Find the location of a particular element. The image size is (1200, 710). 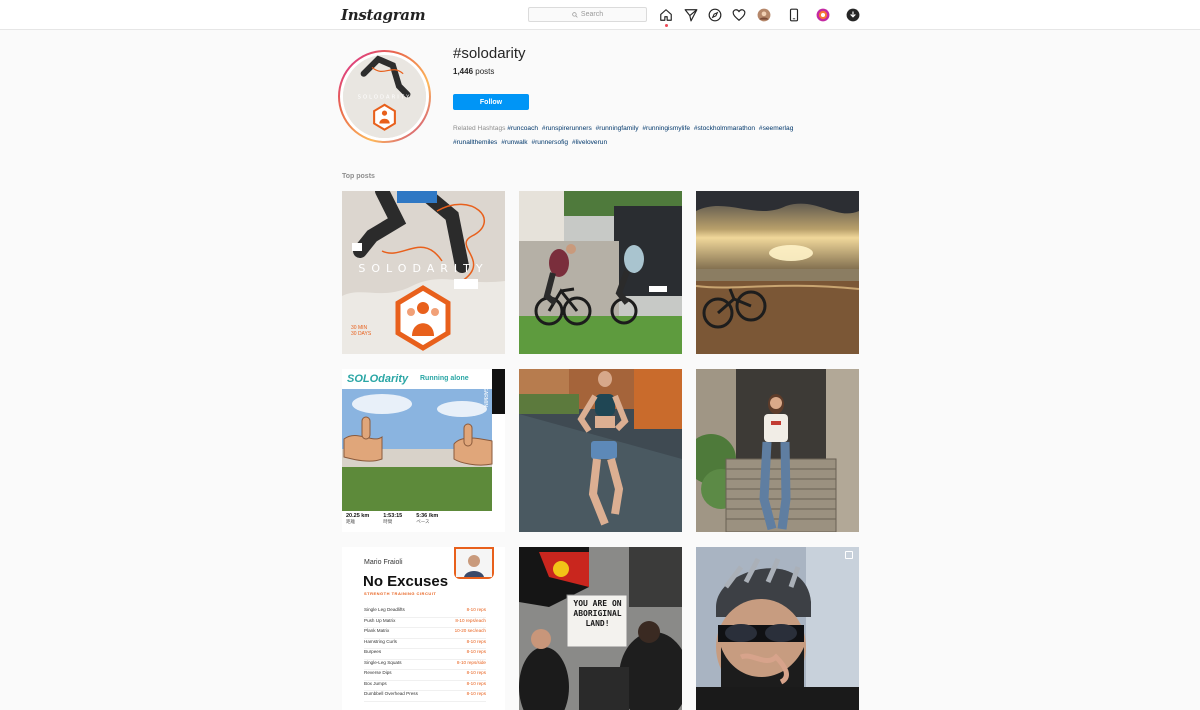

exercise-name: Hamstring Curls is located at coordinates (380, 641).